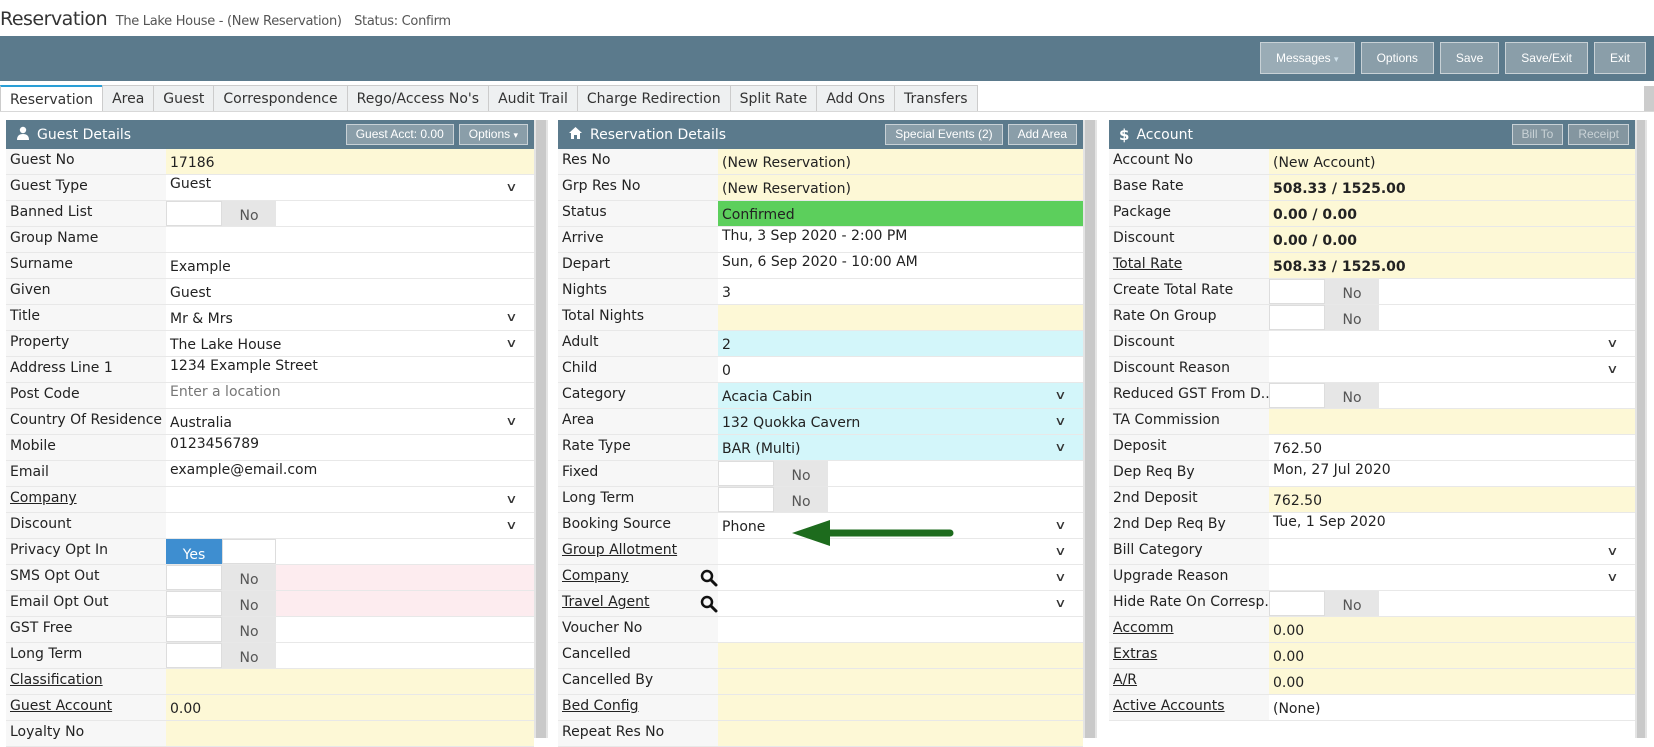 Image resolution: width=1654 pixels, height=747 pixels. What do you see at coordinates (1452, 473) in the screenshot?
I see `acct-value-dep-req-by: Mon, 27 Jul 2020` at bounding box center [1452, 473].